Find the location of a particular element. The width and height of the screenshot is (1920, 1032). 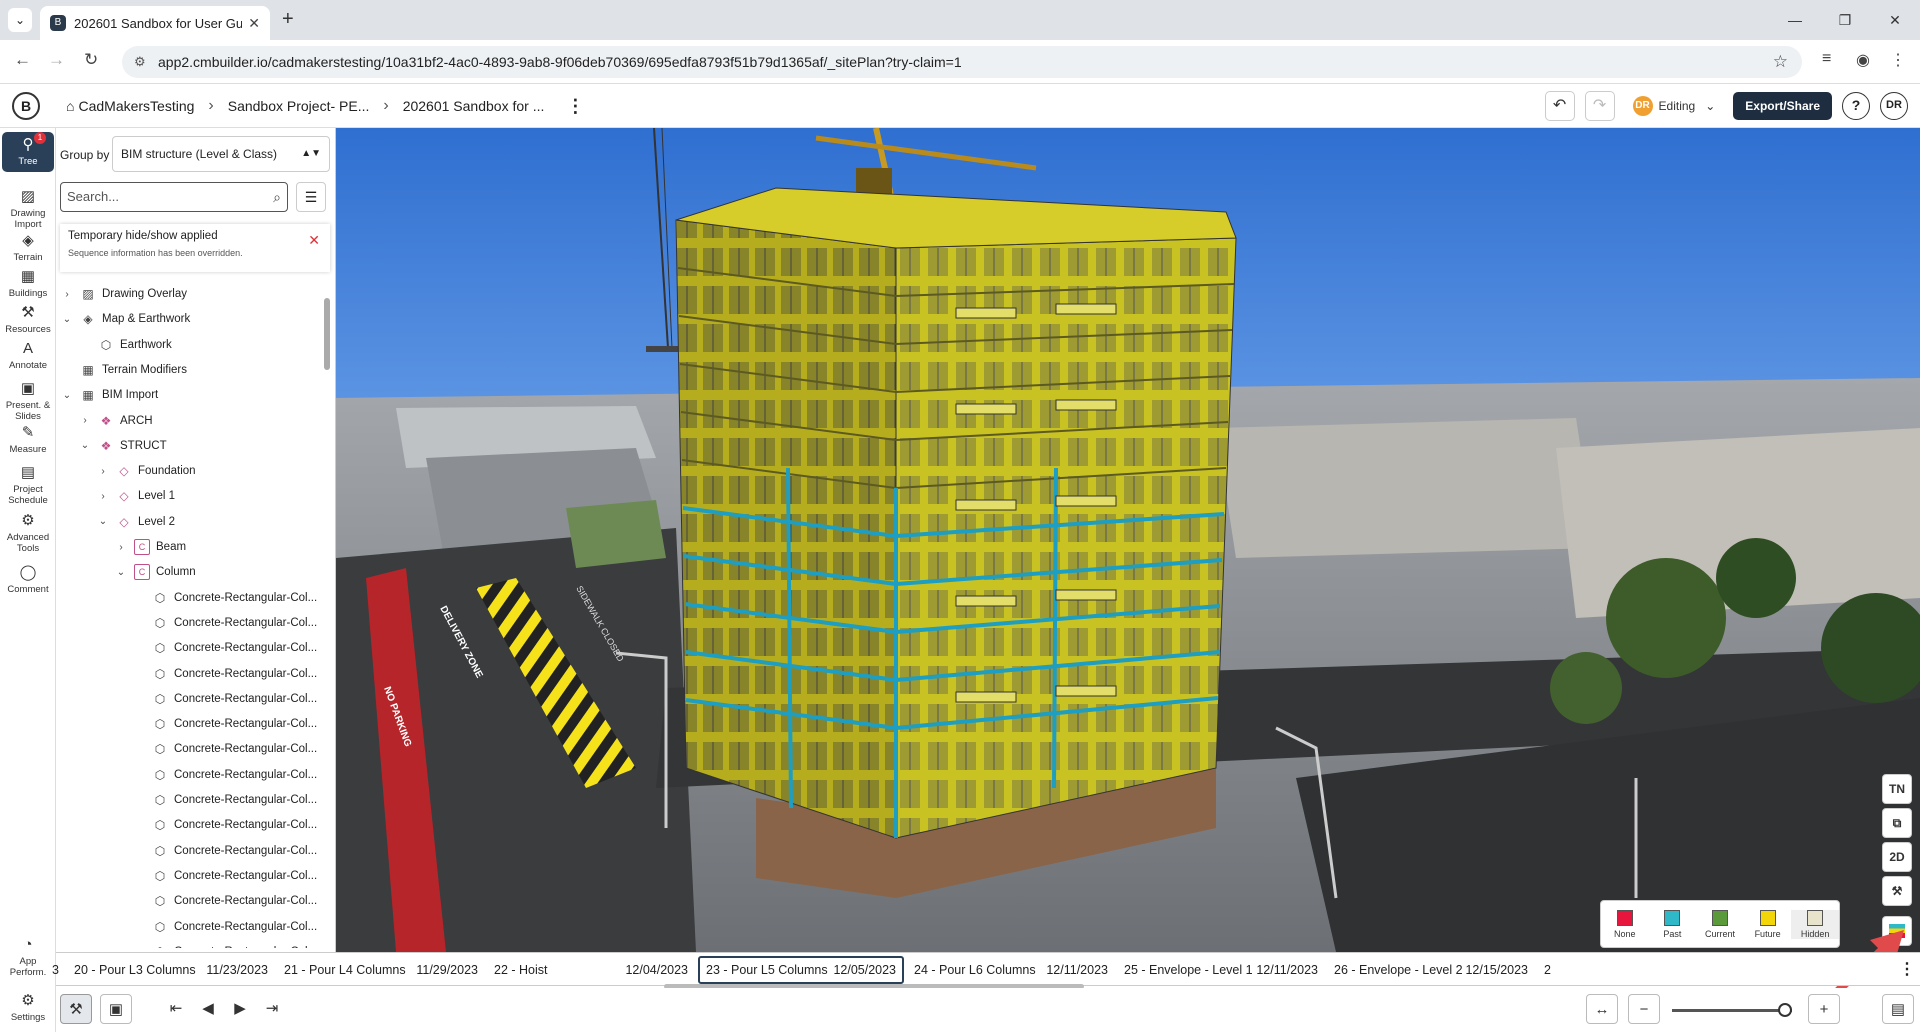

skip-to-start-icon: ⇤ is located at coordinates (176, 1009).